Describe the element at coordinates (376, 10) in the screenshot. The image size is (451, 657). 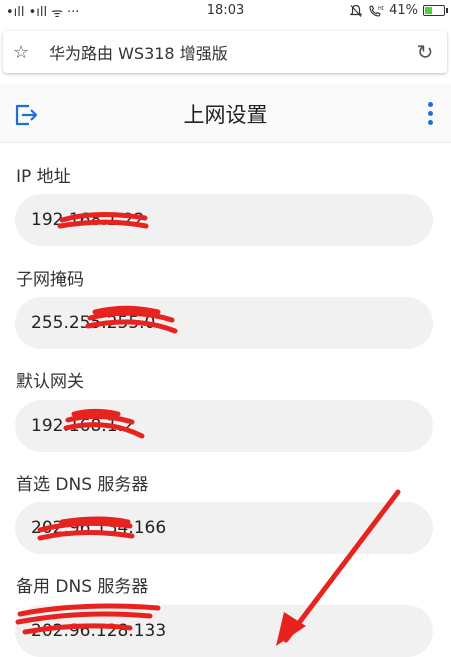
I see `hd-call-icon: HD` at that location.